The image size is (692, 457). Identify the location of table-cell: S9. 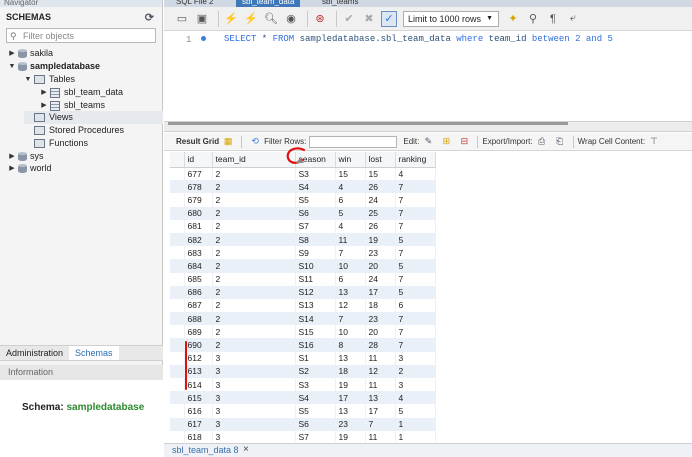
(315, 253).